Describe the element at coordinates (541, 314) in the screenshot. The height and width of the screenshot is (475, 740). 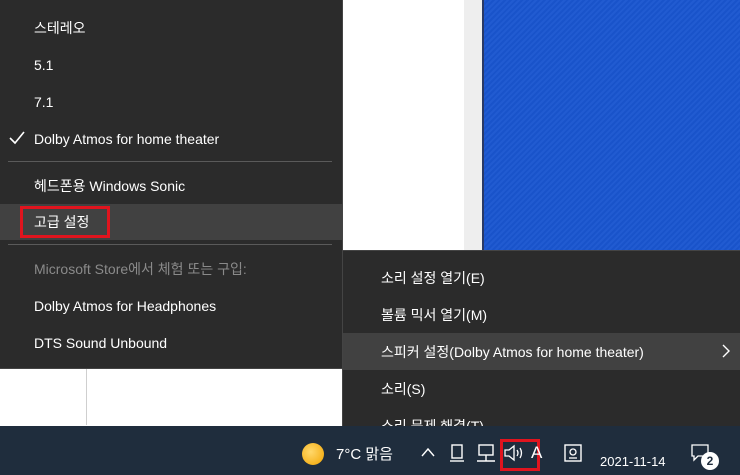
I see `menu-item-open-volume-mixer: 볼륨 믹서 열기(M)` at that location.